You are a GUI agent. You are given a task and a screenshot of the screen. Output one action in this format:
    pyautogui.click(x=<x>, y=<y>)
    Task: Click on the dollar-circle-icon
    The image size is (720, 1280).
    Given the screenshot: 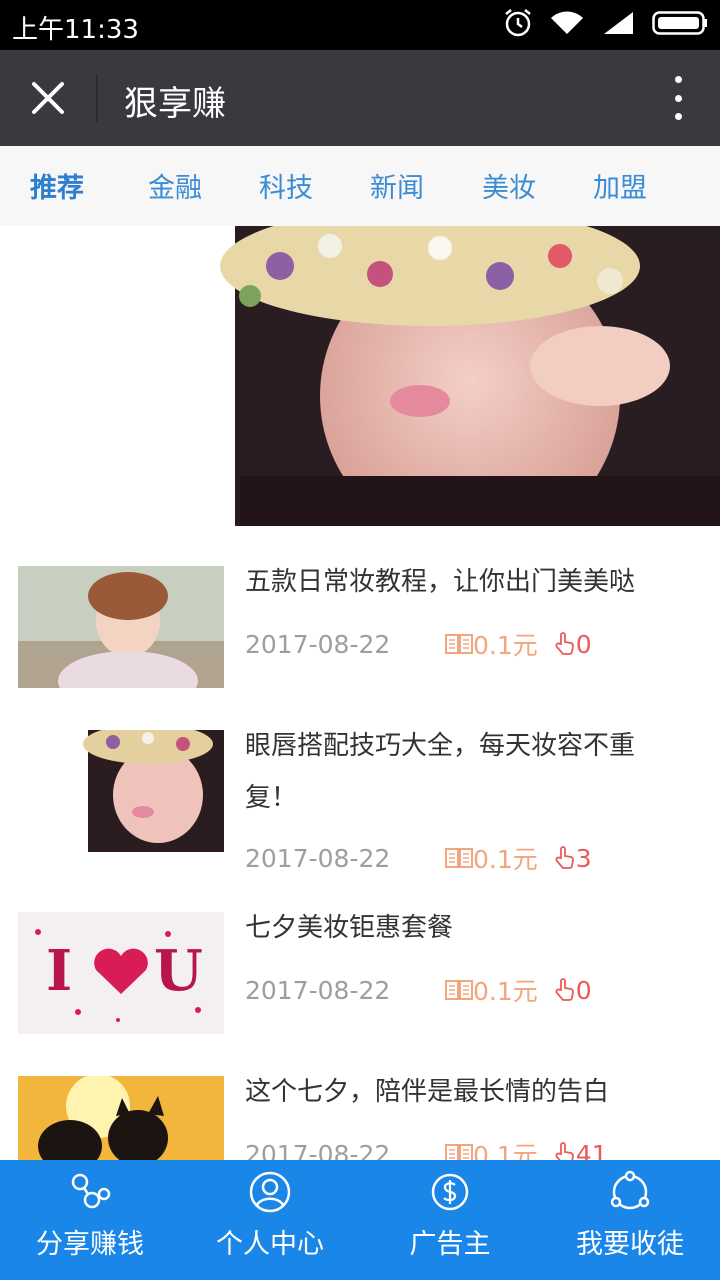 What is the action you would take?
    pyautogui.click(x=450, y=1192)
    